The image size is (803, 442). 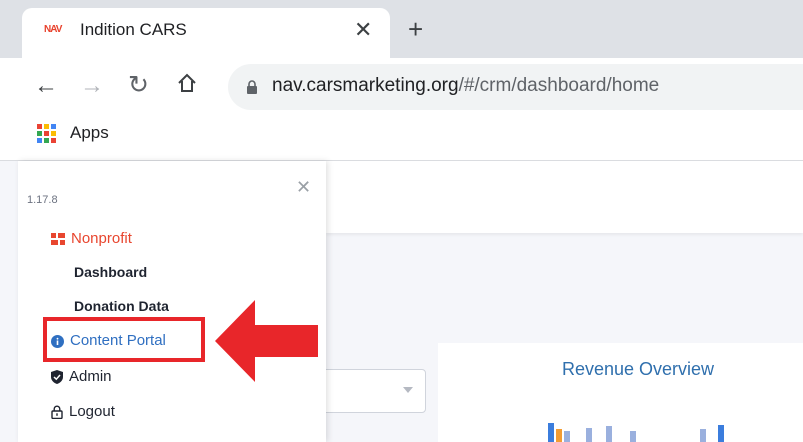 I want to click on sidebar-item-nonprofit: Nonprofit, so click(x=91, y=238).